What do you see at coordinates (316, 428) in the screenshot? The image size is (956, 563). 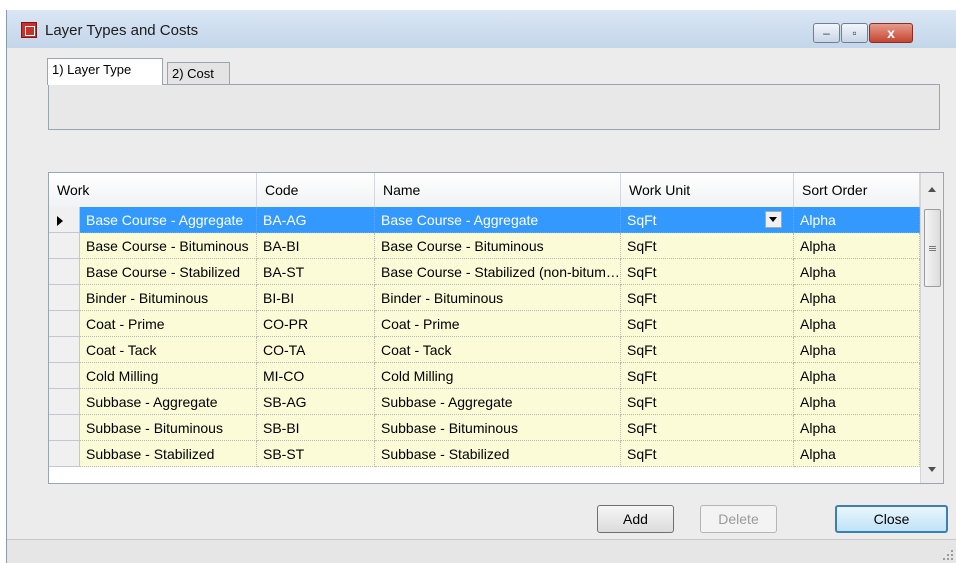 I see `cell-code: SB-BI` at bounding box center [316, 428].